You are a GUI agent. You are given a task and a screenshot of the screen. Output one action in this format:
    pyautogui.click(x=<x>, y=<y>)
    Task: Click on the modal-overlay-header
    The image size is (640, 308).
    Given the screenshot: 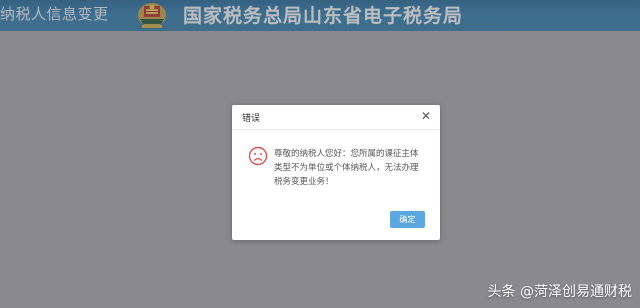 What is the action you would take?
    pyautogui.click(x=320, y=15)
    